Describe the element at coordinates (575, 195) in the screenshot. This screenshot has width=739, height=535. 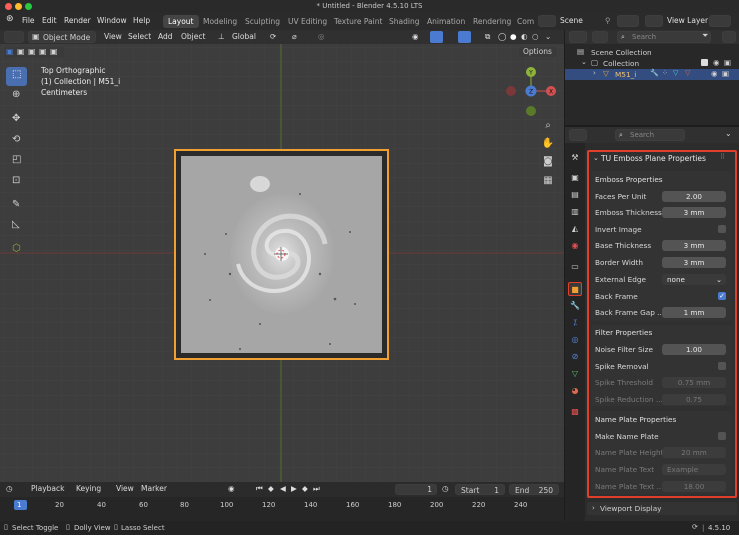
I see `output-tab-icon: ▤` at that location.